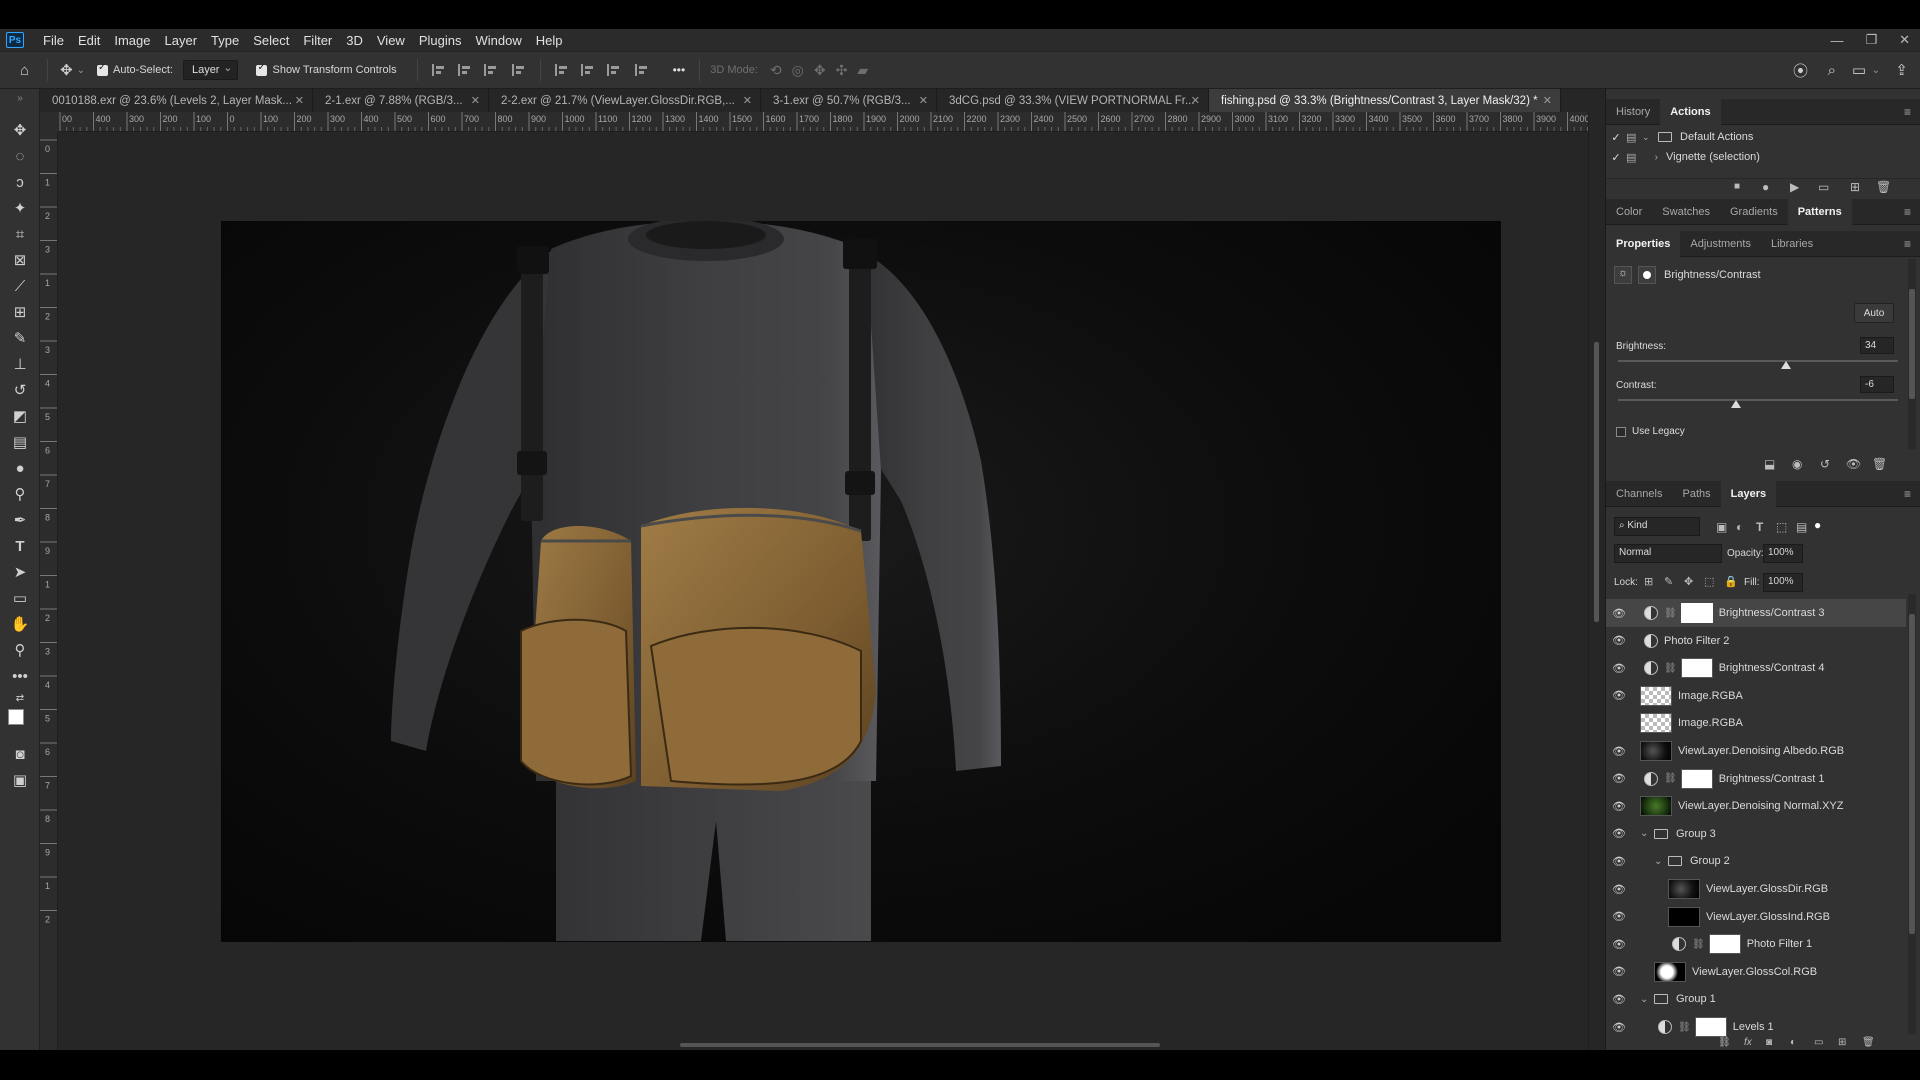  I want to click on vertical-scrollbar, so click(1596, 581).